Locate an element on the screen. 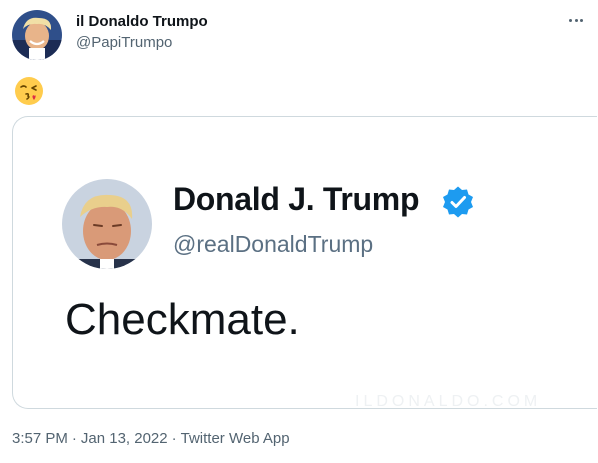 Image resolution: width=598 pixels, height=463 pixels. tweet-date-link: Jan 13, 2022 is located at coordinates (124, 438).